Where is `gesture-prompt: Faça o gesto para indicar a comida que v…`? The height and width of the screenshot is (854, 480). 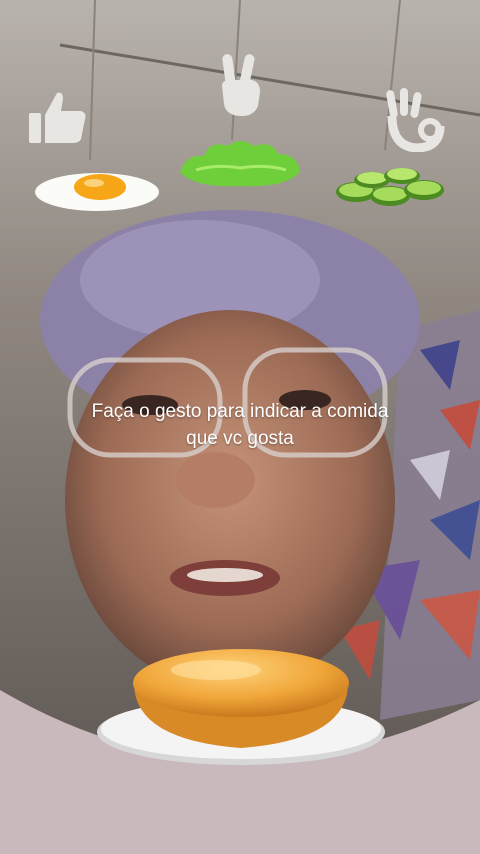
gesture-prompt: Faça o gesto para indicar a comida que v… is located at coordinates (240, 425).